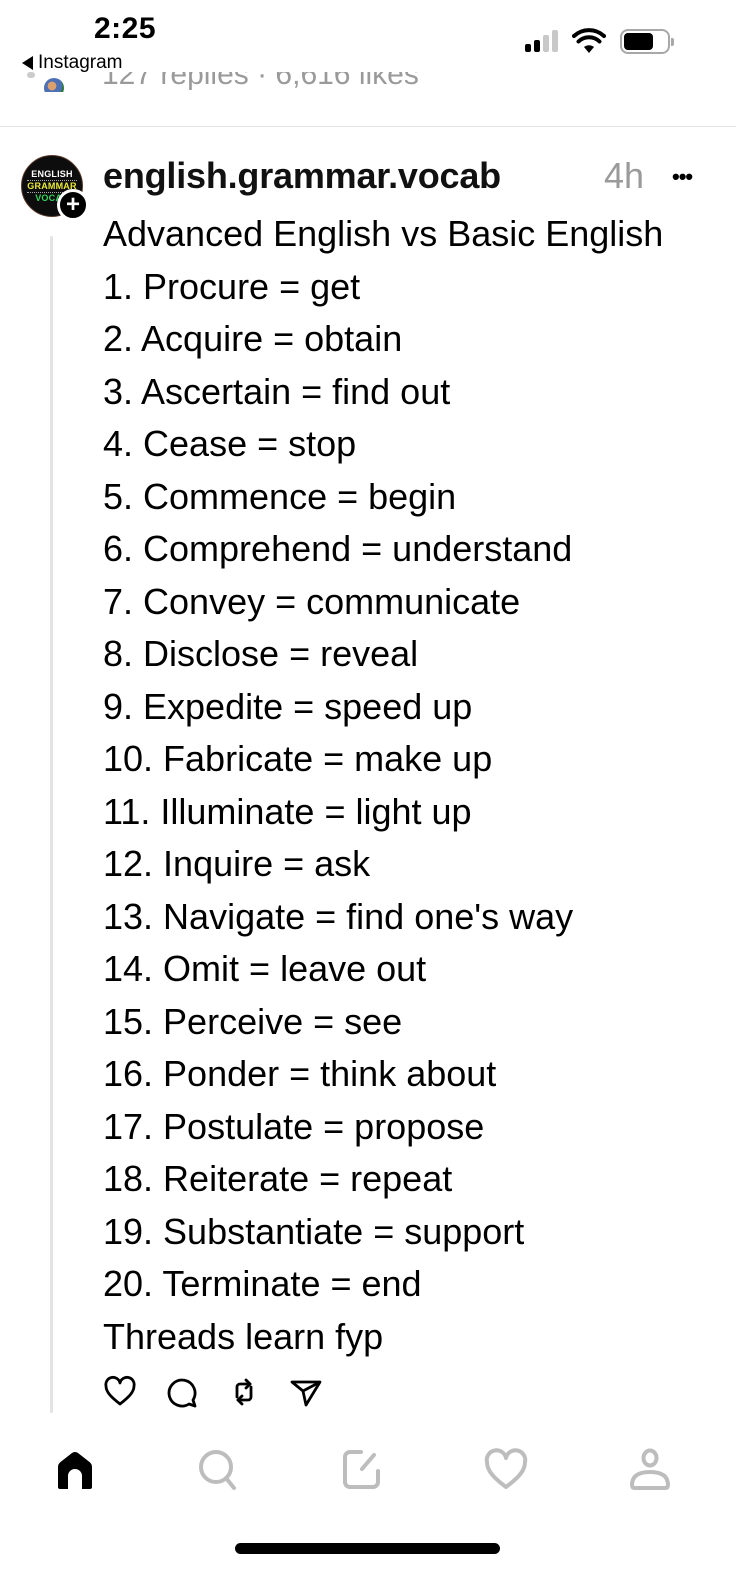 The image size is (736, 1592). I want to click on reply-button, so click(182, 1392).